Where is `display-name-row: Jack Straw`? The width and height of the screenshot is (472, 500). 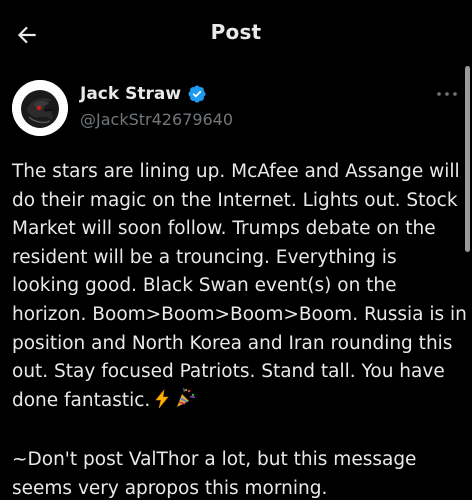
display-name-row: Jack Straw is located at coordinates (143, 94).